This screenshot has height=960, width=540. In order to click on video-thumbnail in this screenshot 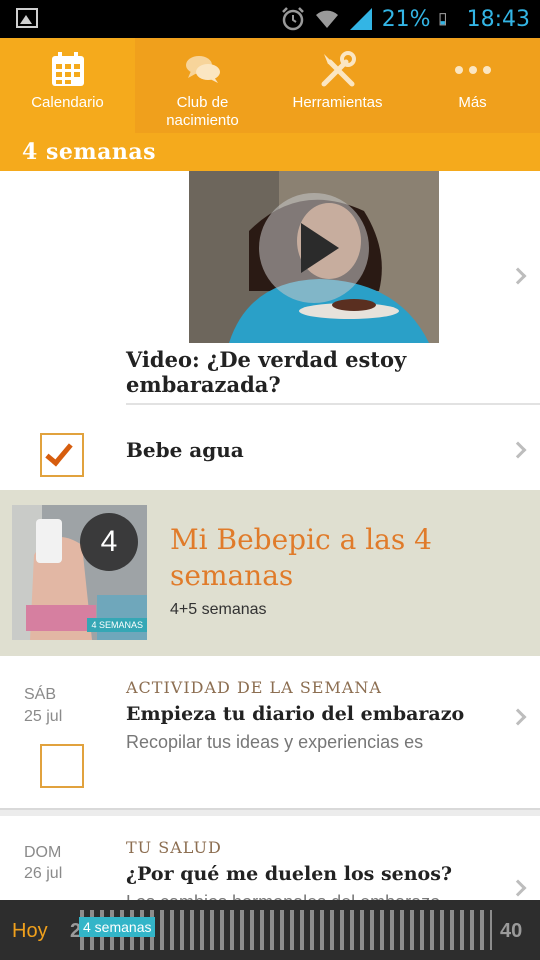, I will do `click(314, 257)`.